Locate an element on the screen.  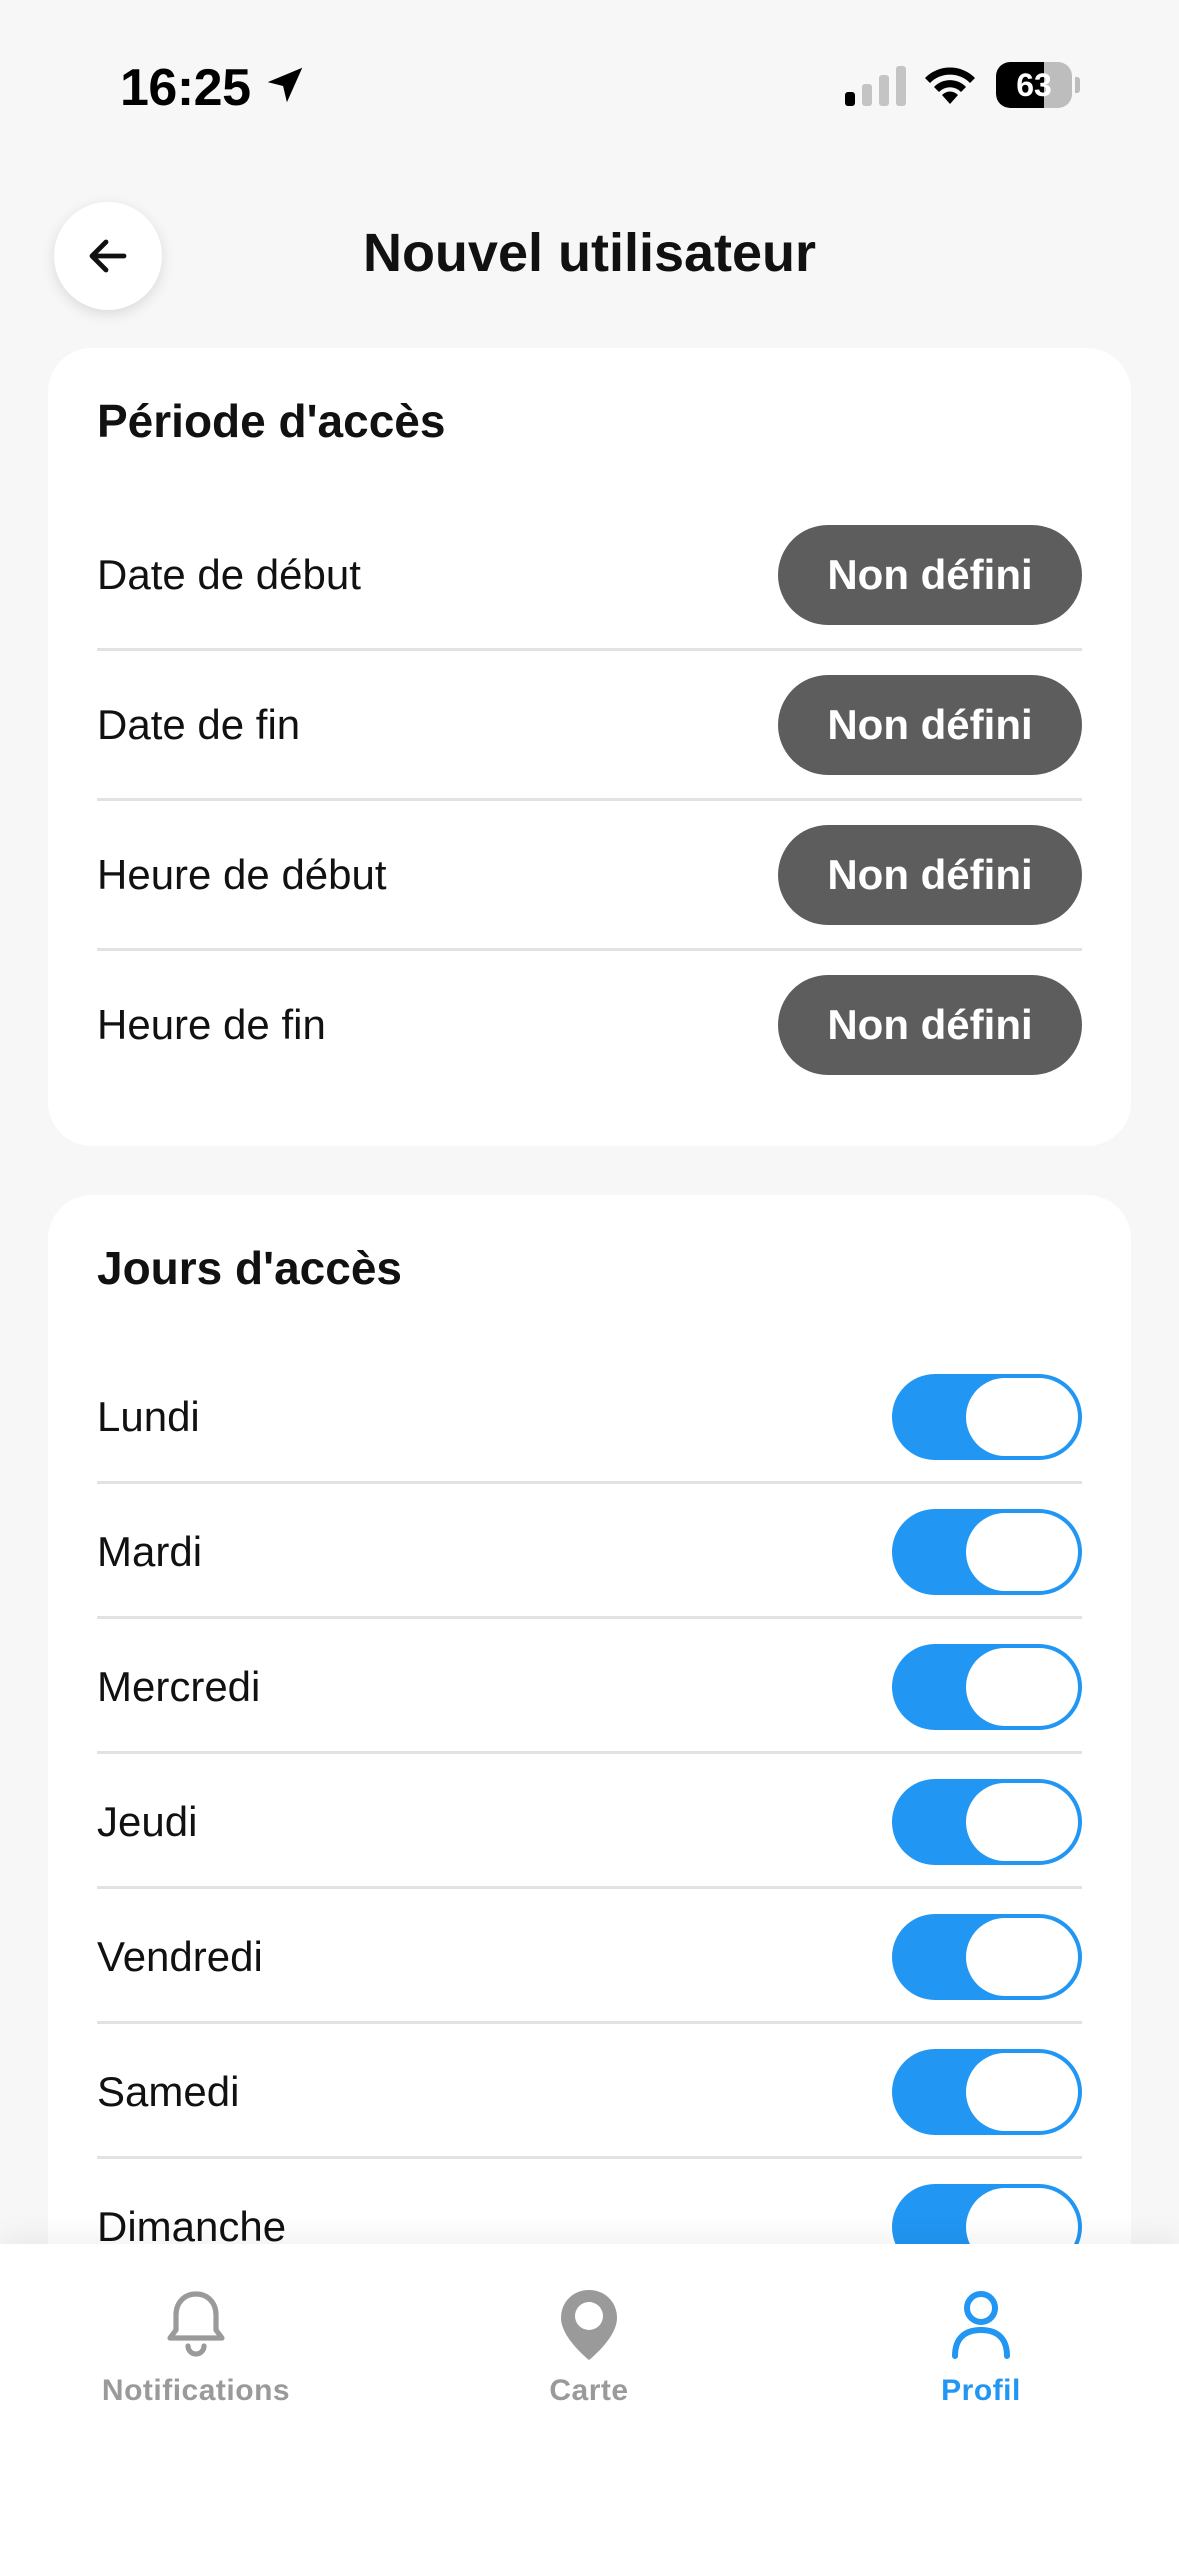
wednesday-toggle is located at coordinates (987, 1687).